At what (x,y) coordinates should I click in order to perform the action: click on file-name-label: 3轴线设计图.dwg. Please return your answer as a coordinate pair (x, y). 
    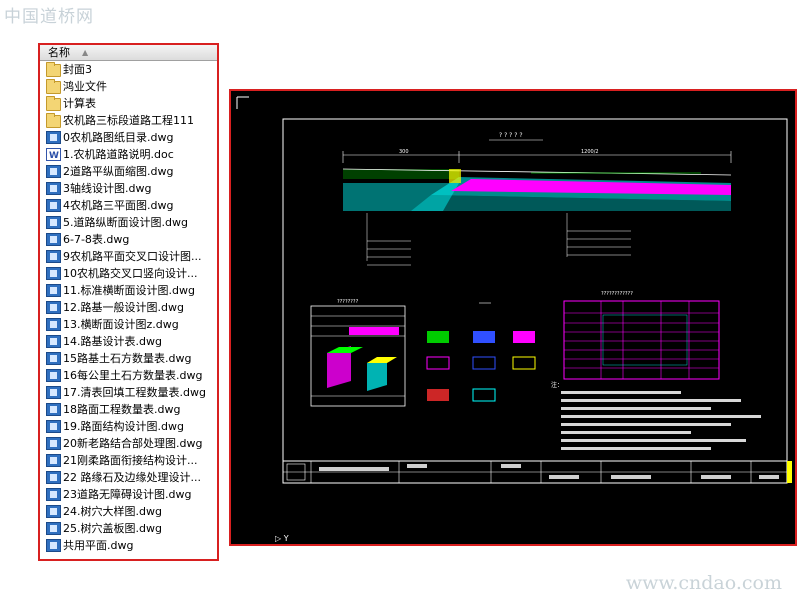
    Looking at the image, I should click on (107, 188).